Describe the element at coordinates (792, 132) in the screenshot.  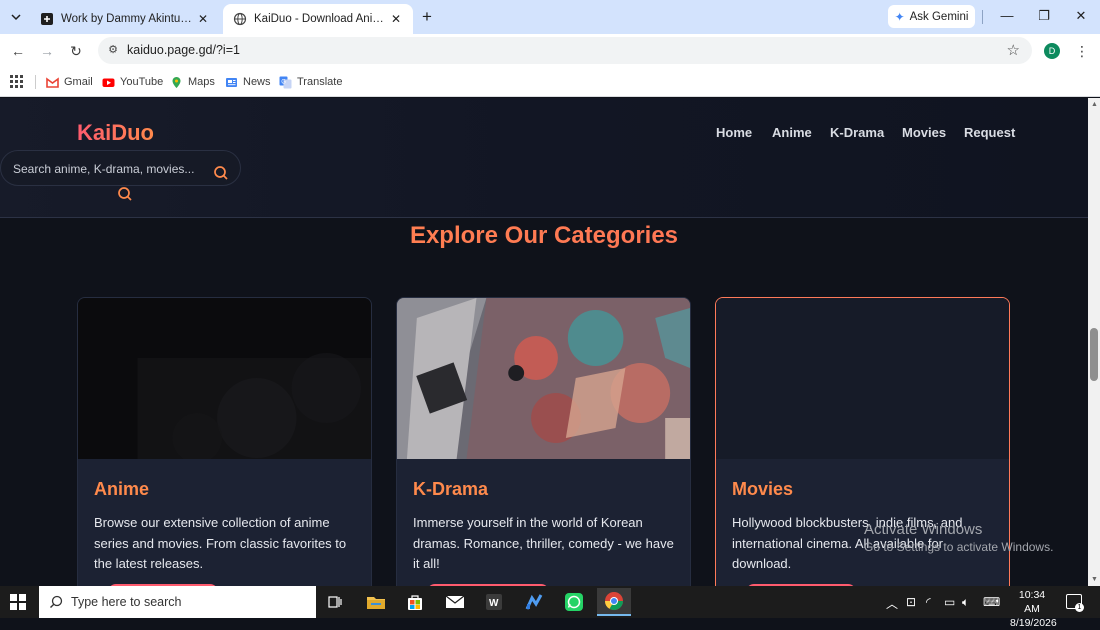
I see `nav-anime: Anime` at that location.